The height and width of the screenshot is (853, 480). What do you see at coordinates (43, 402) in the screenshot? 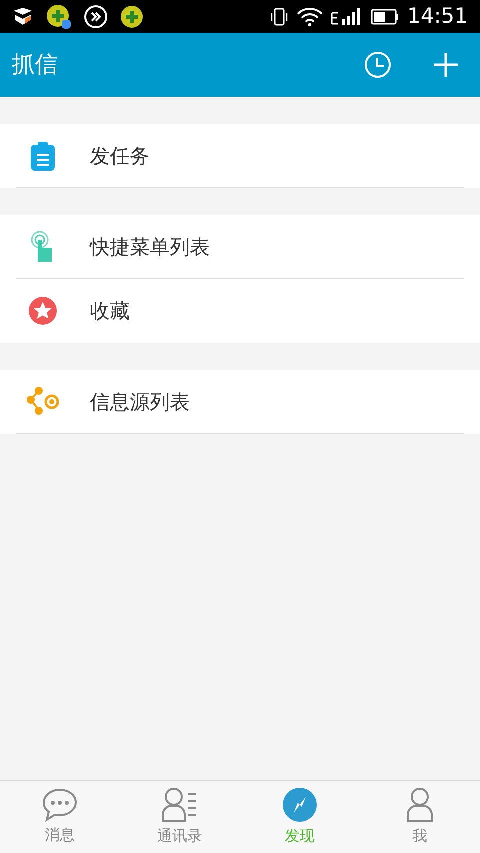
I see `nodes-icon` at bounding box center [43, 402].